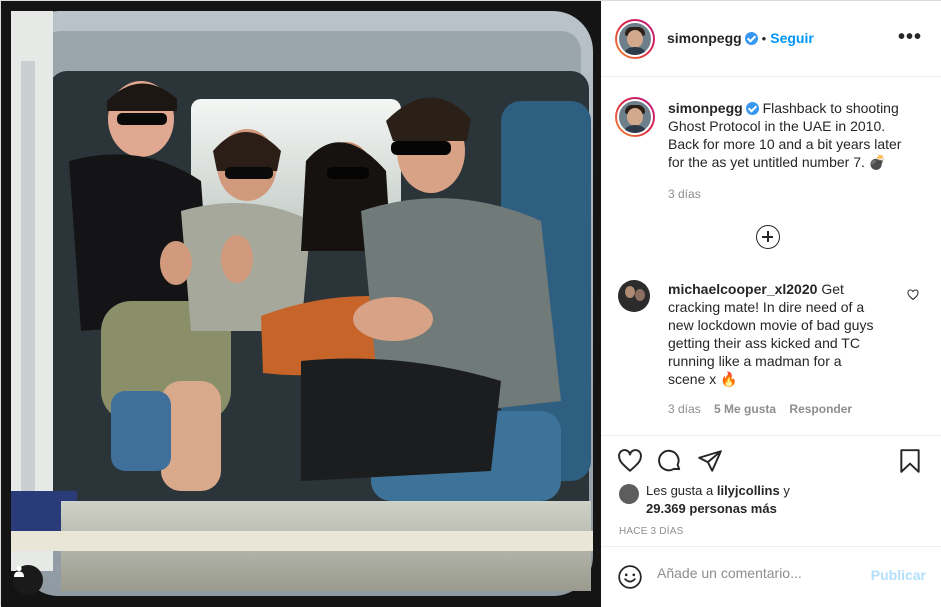 The image size is (941, 607). I want to click on load-more-comments-icon, so click(768, 237).